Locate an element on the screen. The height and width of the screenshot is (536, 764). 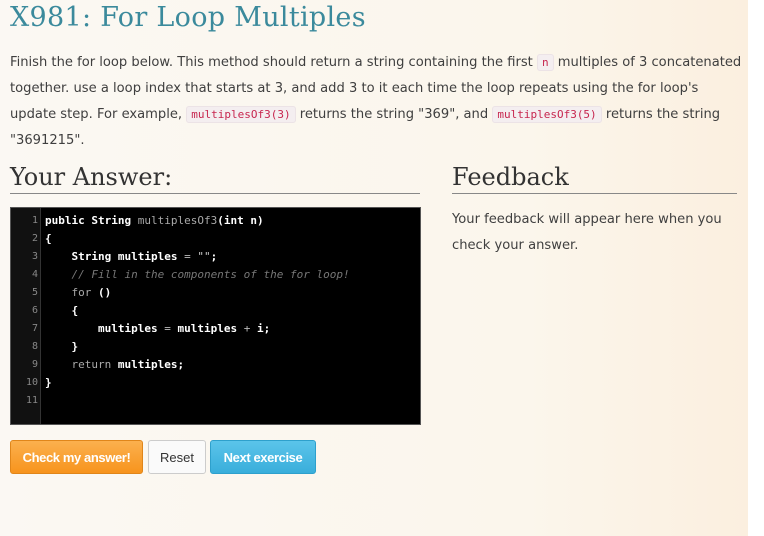
reset-button: Reset is located at coordinates (177, 457).